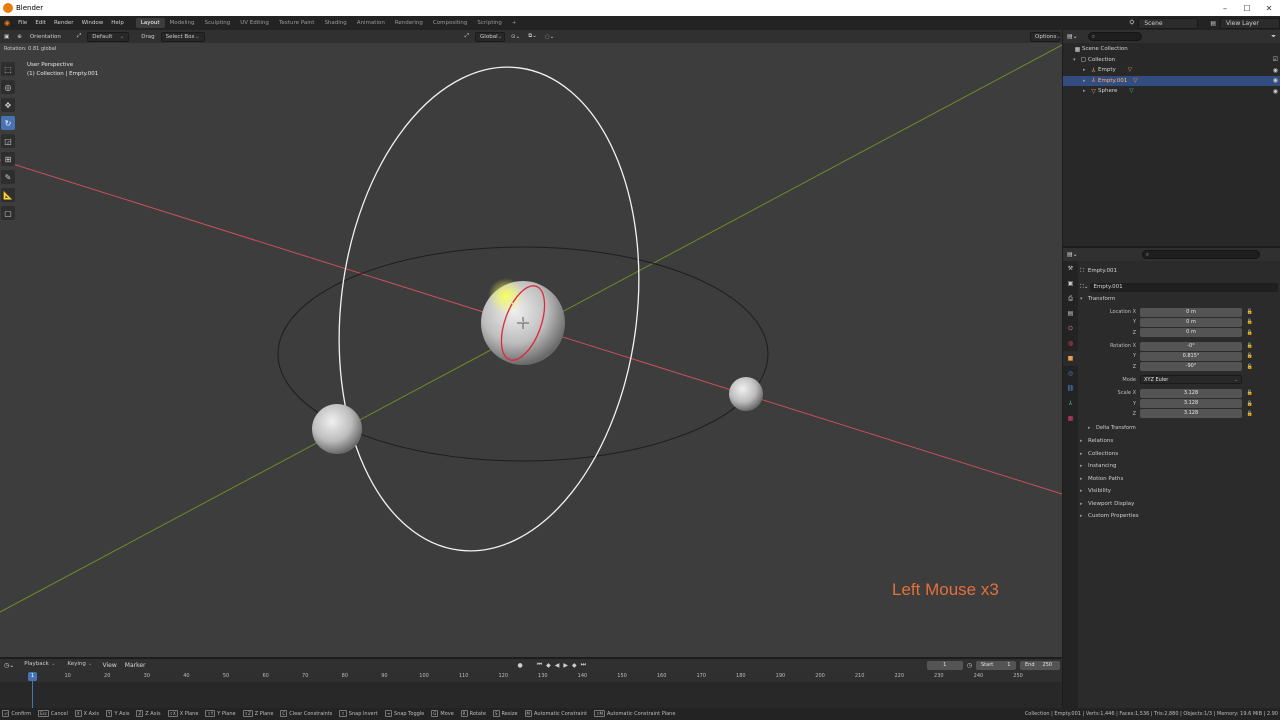 The image size is (1280, 720). What do you see at coordinates (182, 23) in the screenshot?
I see `tab-modeling: Modeling` at bounding box center [182, 23].